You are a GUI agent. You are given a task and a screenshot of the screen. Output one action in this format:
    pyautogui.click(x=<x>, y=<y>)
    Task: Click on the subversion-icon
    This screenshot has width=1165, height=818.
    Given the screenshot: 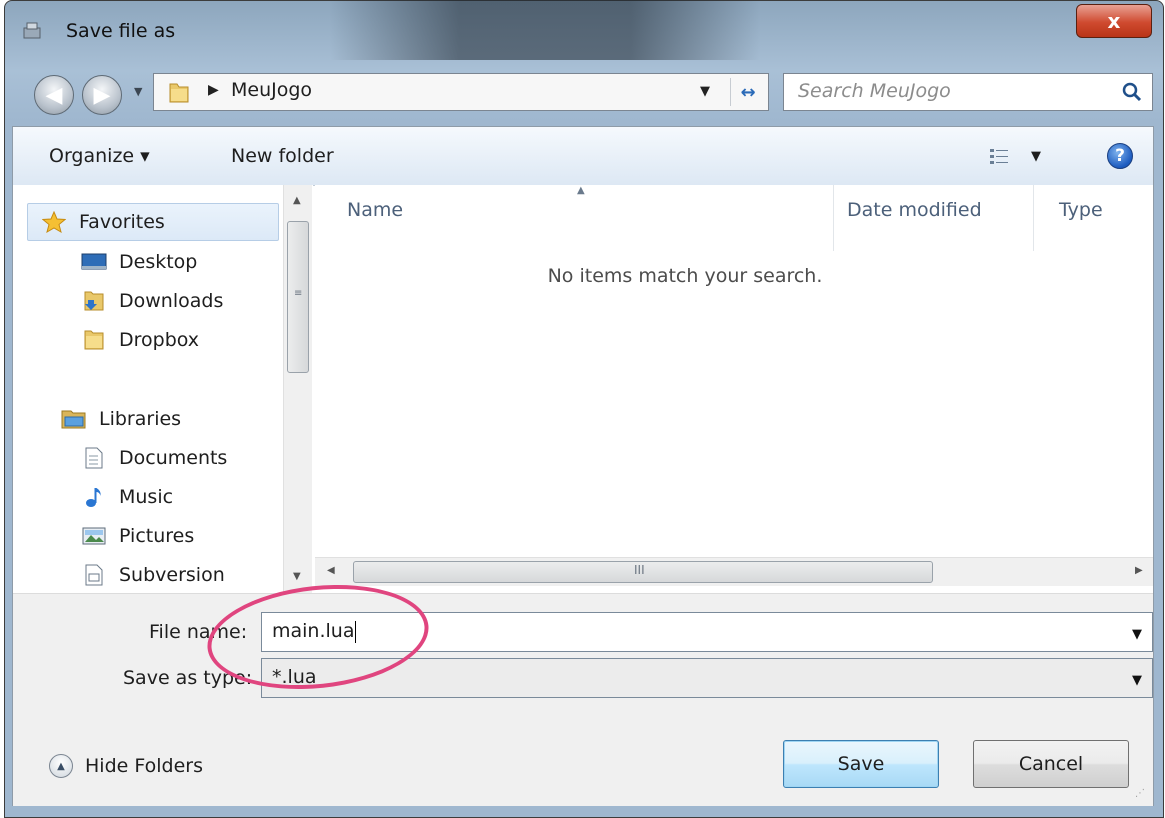 What is the action you would take?
    pyautogui.click(x=94, y=575)
    